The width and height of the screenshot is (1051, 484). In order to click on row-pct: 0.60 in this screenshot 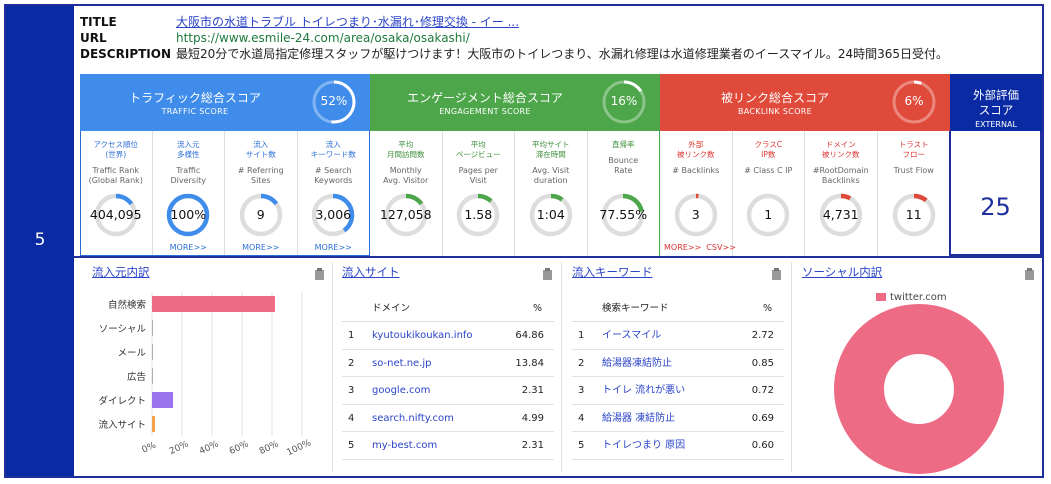, I will do `click(762, 445)`.